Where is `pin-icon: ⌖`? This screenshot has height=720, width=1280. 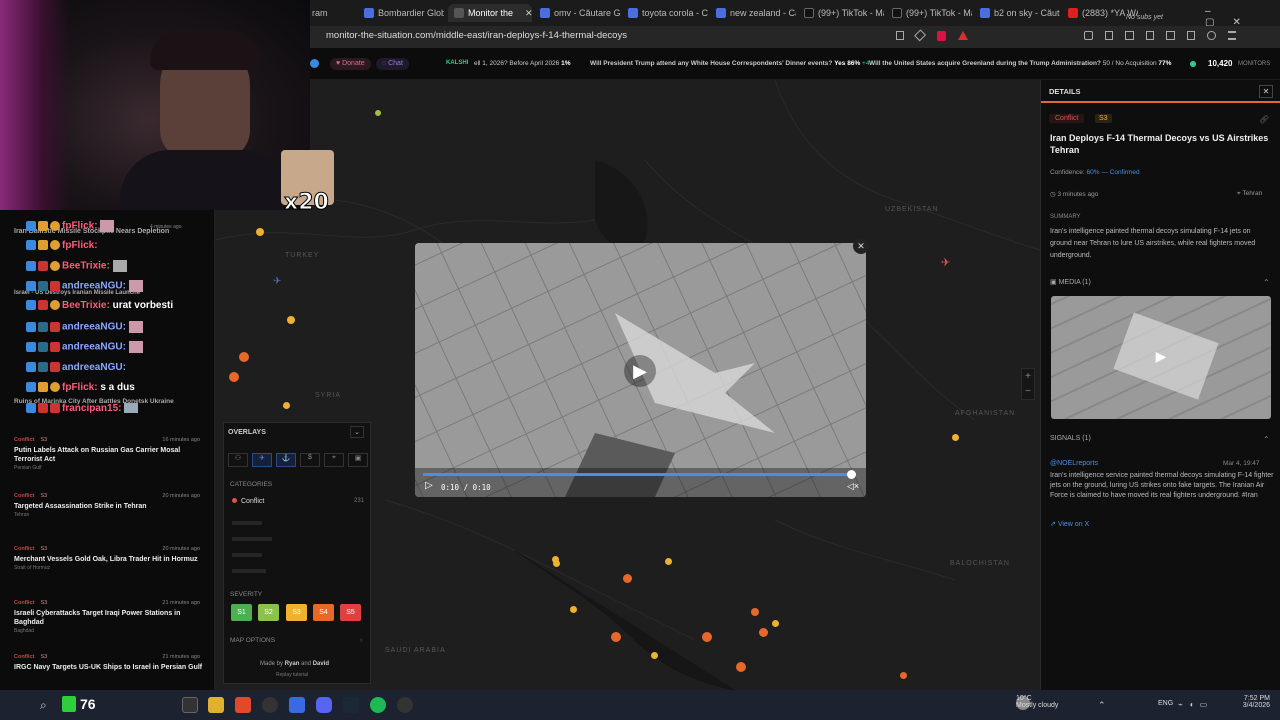
pin-icon: ⌖ is located at coordinates (334, 460).